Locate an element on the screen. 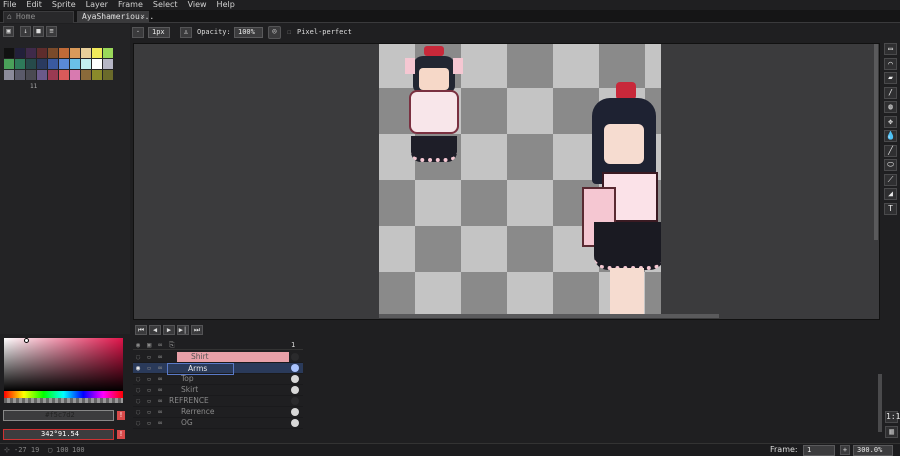 The width and height of the screenshot is (900, 456). visibility-icon: ◉ is located at coordinates (138, 368).